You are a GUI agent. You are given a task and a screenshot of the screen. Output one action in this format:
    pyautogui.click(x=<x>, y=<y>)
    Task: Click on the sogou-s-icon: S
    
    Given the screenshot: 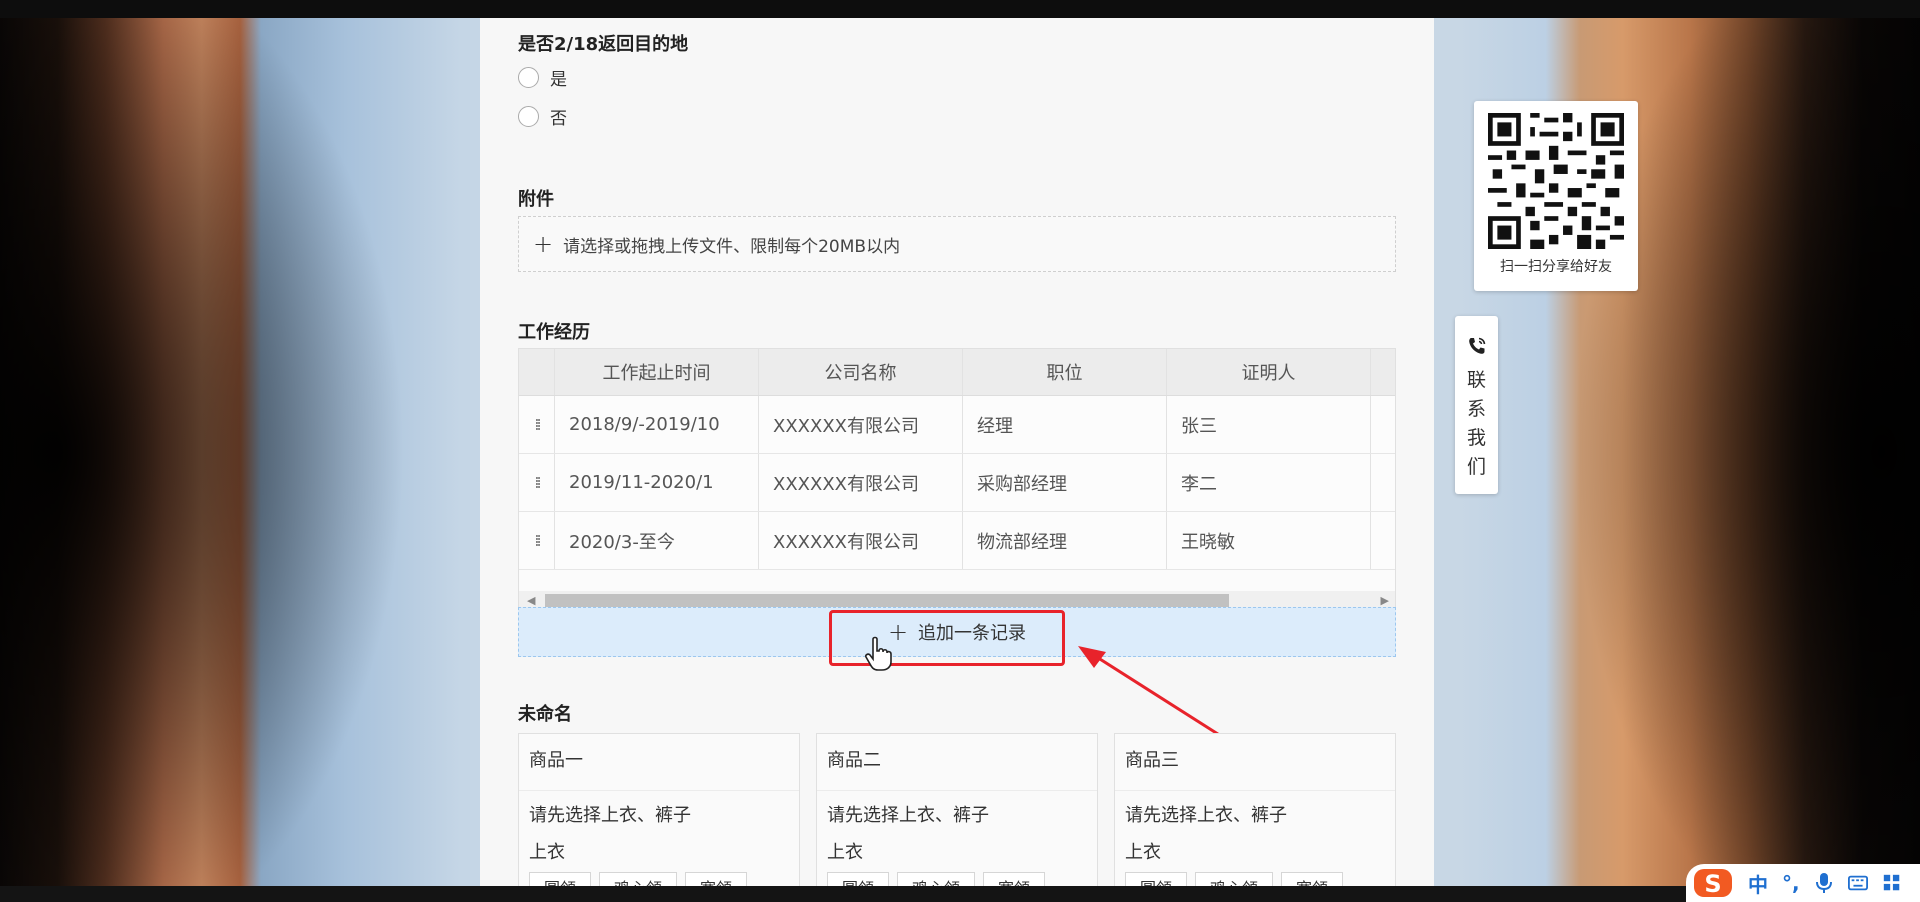 What is the action you would take?
    pyautogui.click(x=1713, y=883)
    